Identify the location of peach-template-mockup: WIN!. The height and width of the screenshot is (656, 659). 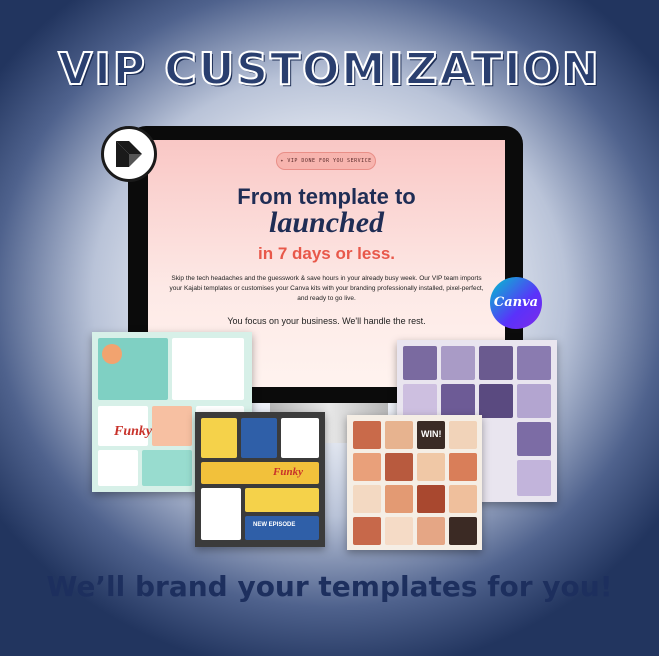
(414, 482).